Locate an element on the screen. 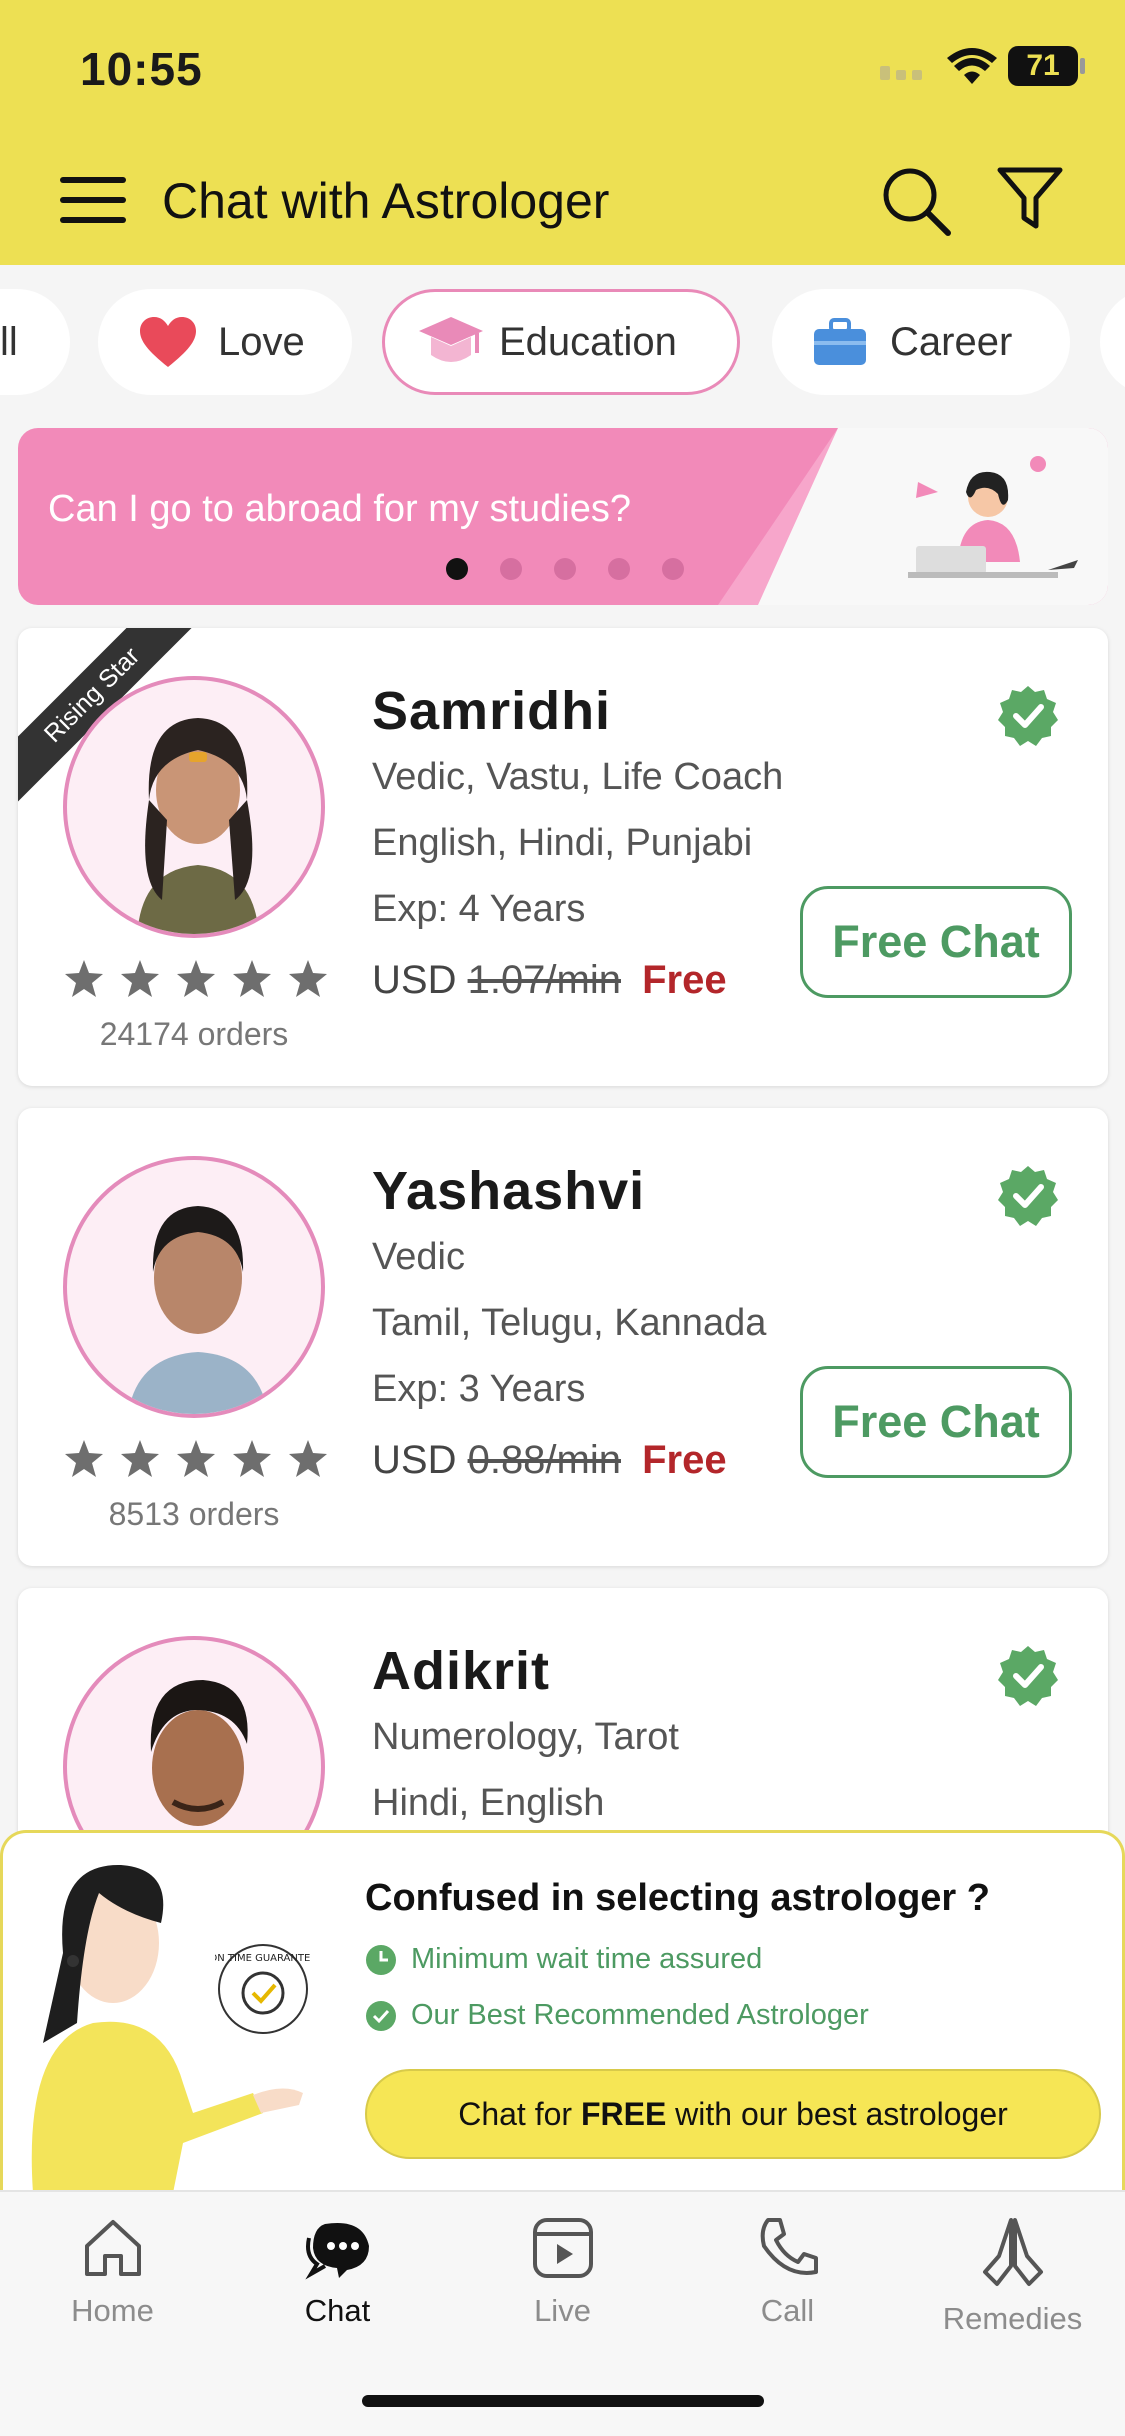  briefcase-icon is located at coordinates (840, 341).